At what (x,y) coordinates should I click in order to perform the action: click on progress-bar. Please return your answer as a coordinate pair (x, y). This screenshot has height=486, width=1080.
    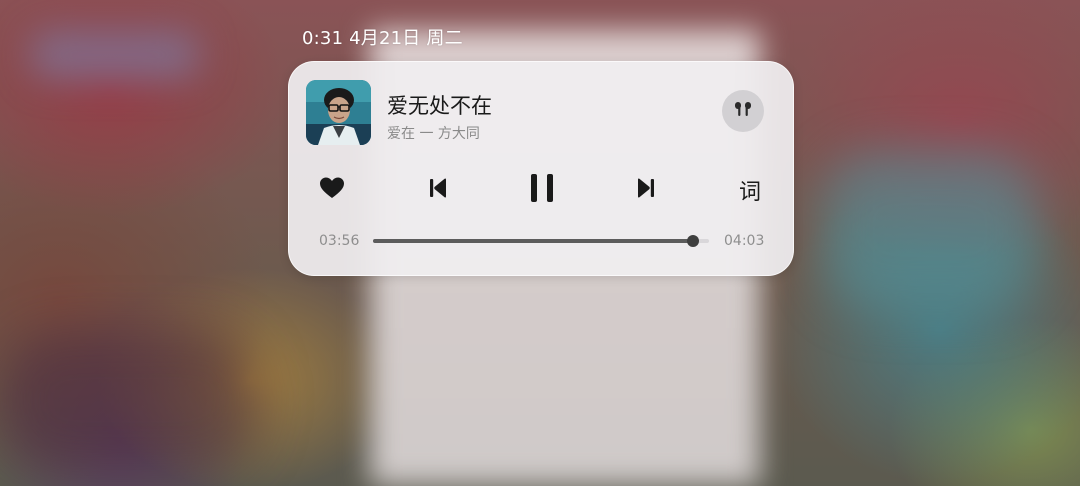
    Looking at the image, I should click on (541, 241).